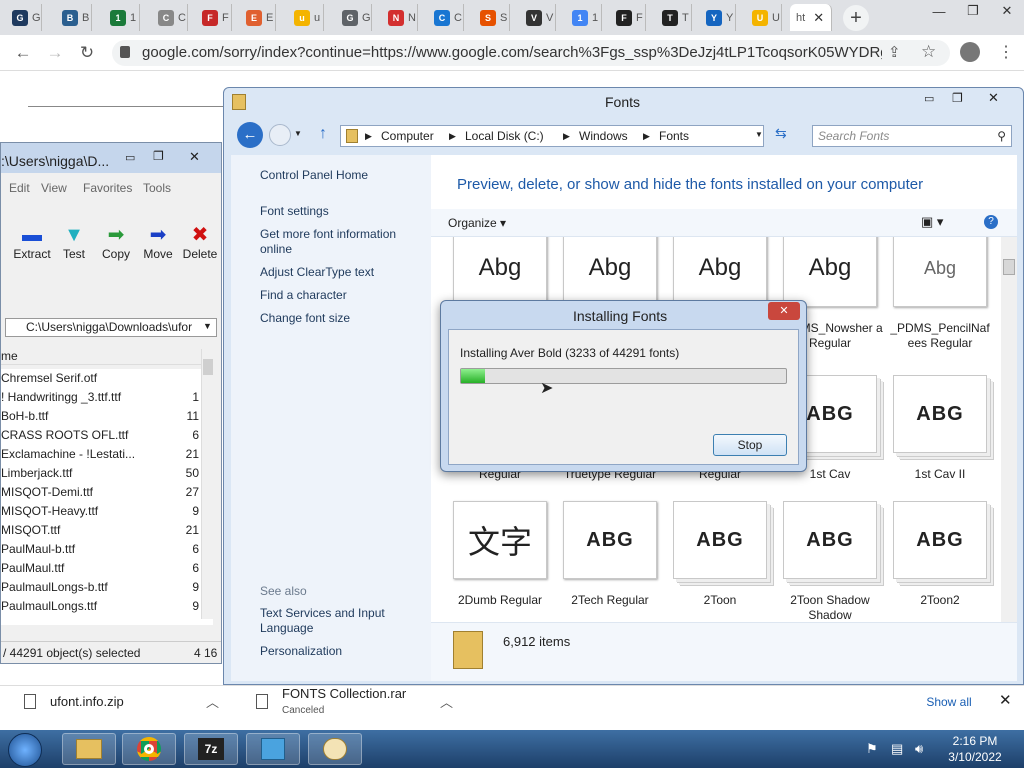 This screenshot has height=768, width=1024. Describe the element at coordinates (1006, 52) in the screenshot. I see `menu-kebab-icon: ⋮` at that location.